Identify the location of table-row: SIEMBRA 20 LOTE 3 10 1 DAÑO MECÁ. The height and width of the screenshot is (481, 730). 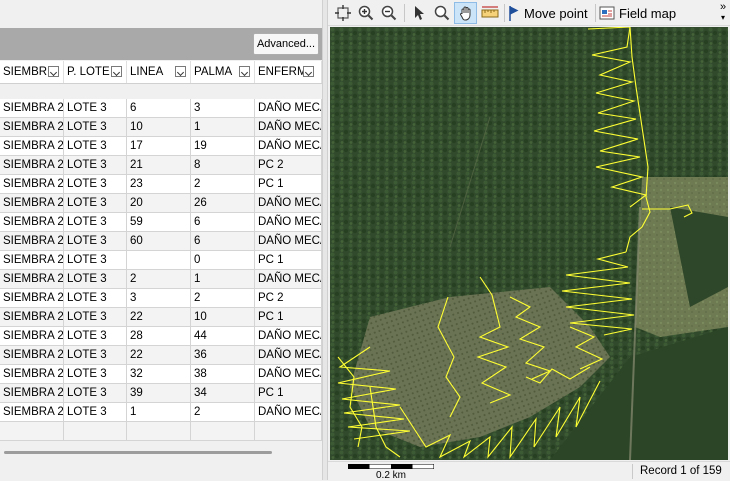
(161, 127).